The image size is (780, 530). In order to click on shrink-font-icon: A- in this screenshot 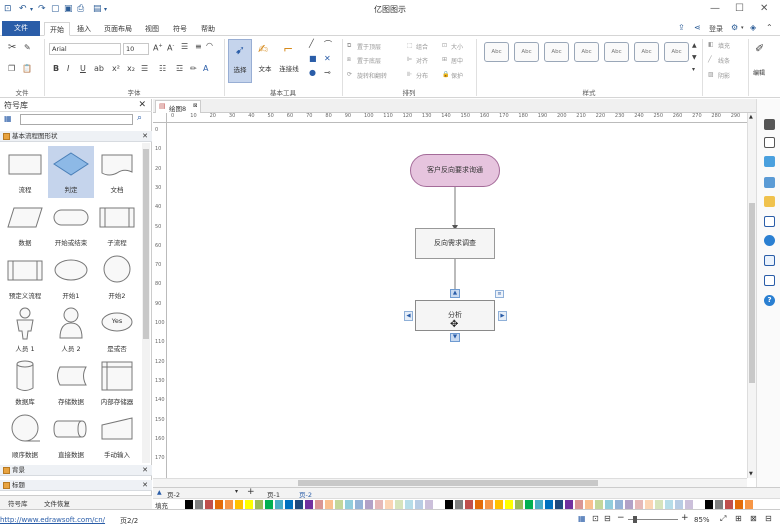, I will do `click(170, 48)`.